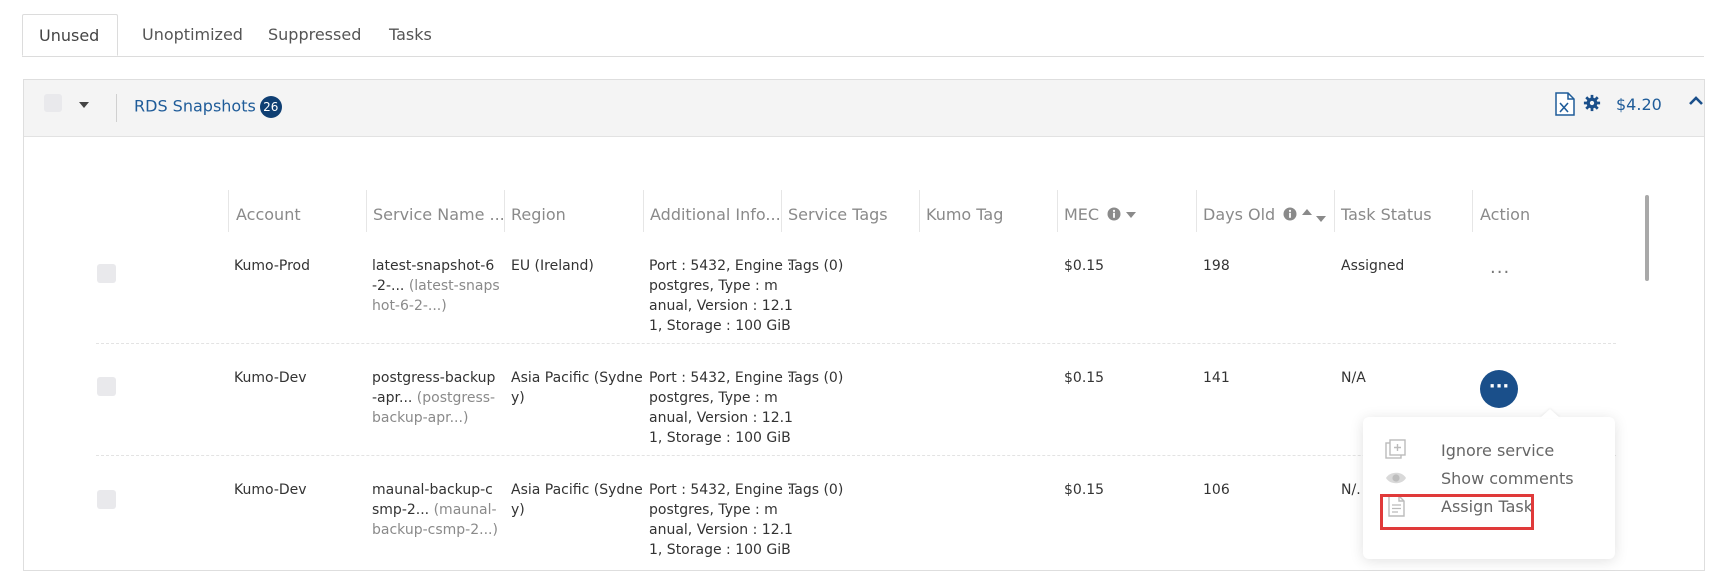 The width and height of the screenshot is (1715, 571). Describe the element at coordinates (1307, 212) in the screenshot. I see `sort-up-icon` at that location.